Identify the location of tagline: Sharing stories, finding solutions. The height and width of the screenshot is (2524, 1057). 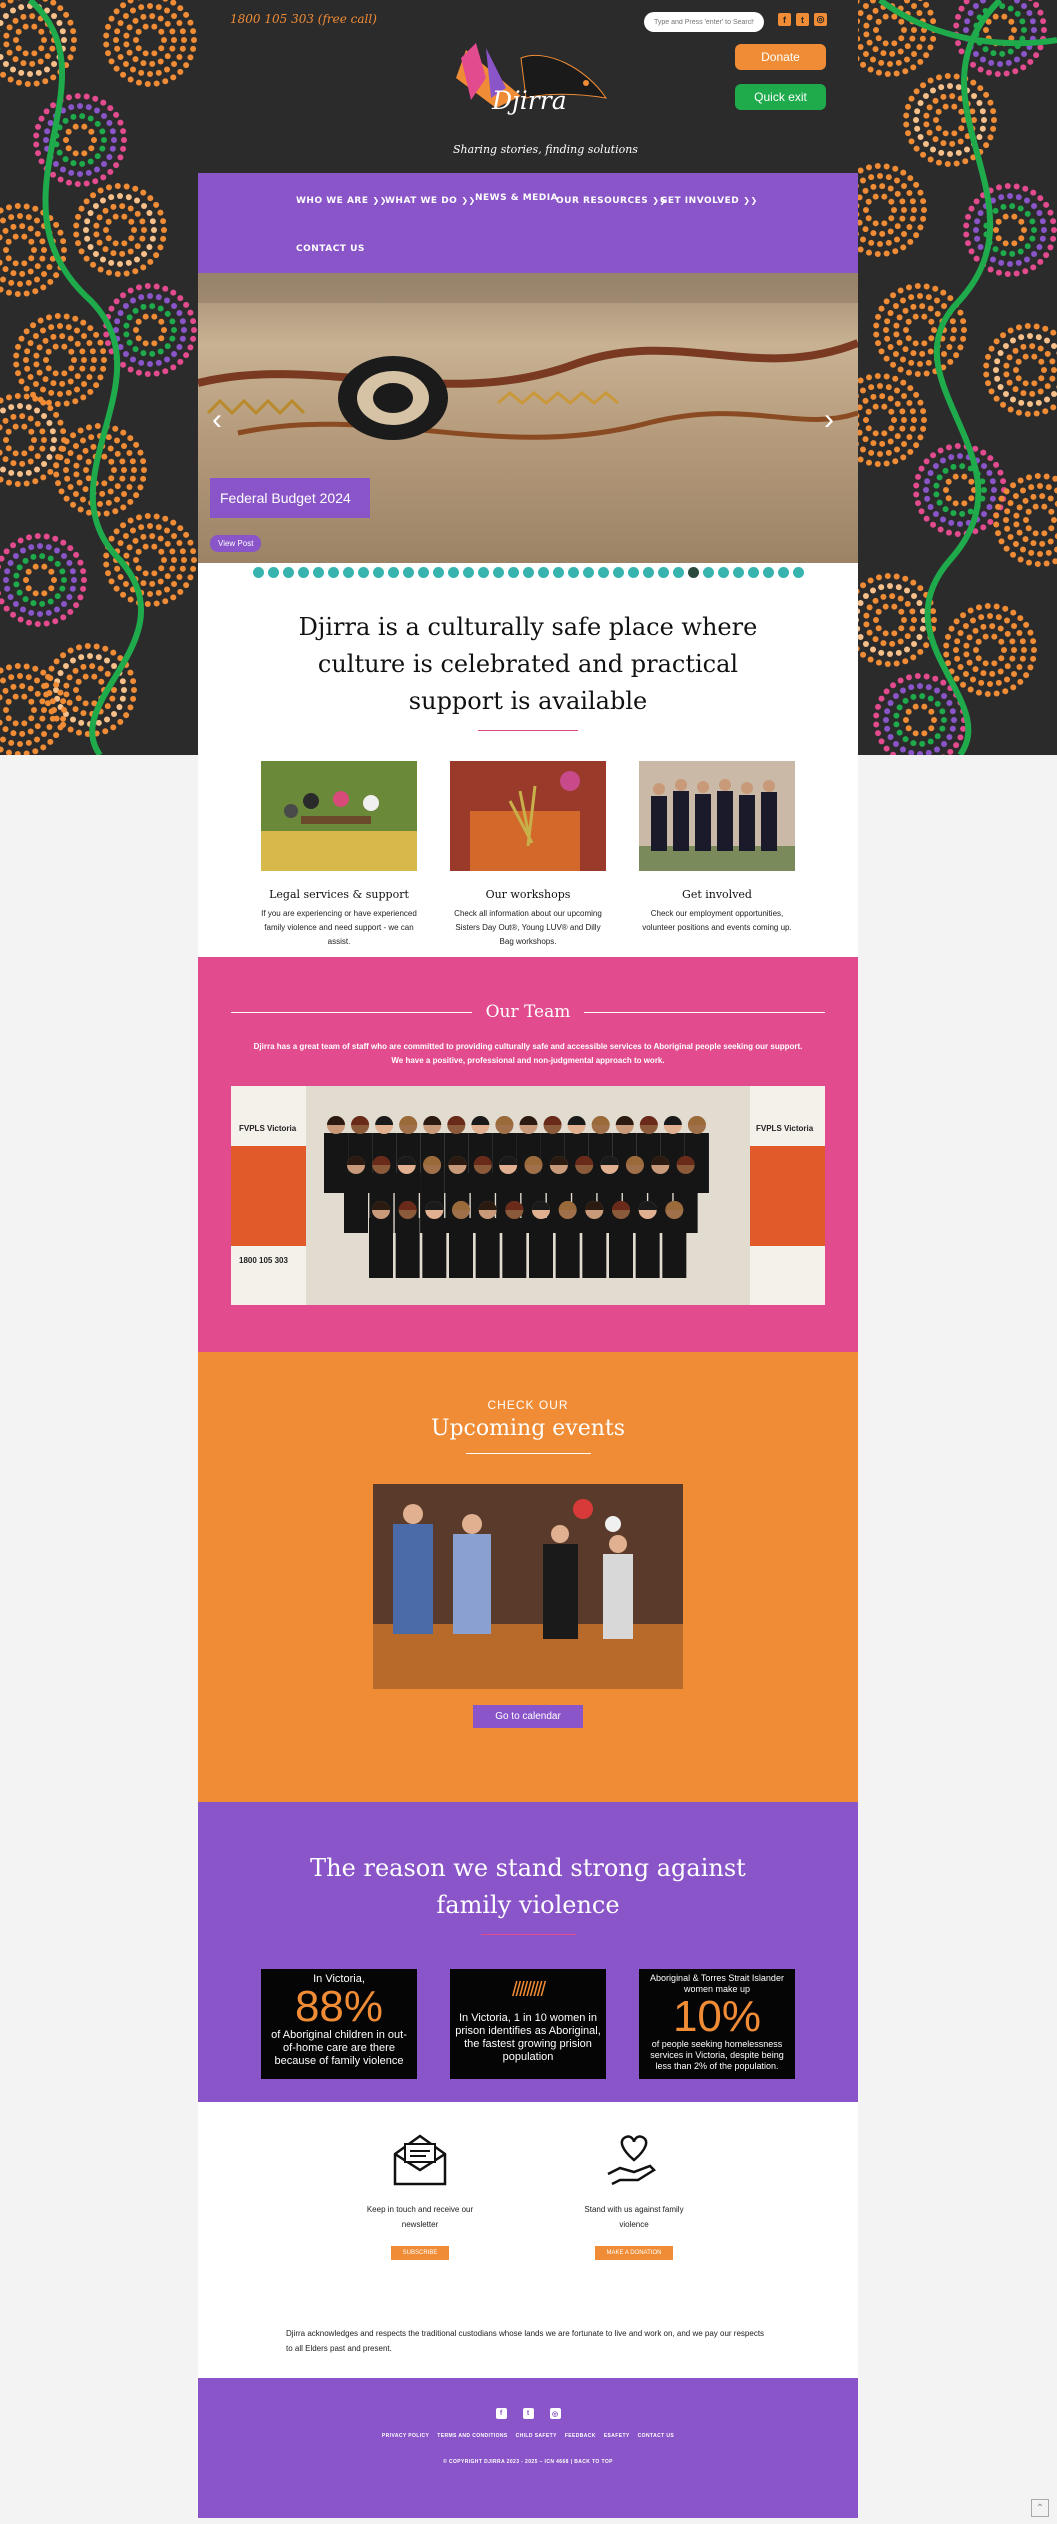
(545, 149).